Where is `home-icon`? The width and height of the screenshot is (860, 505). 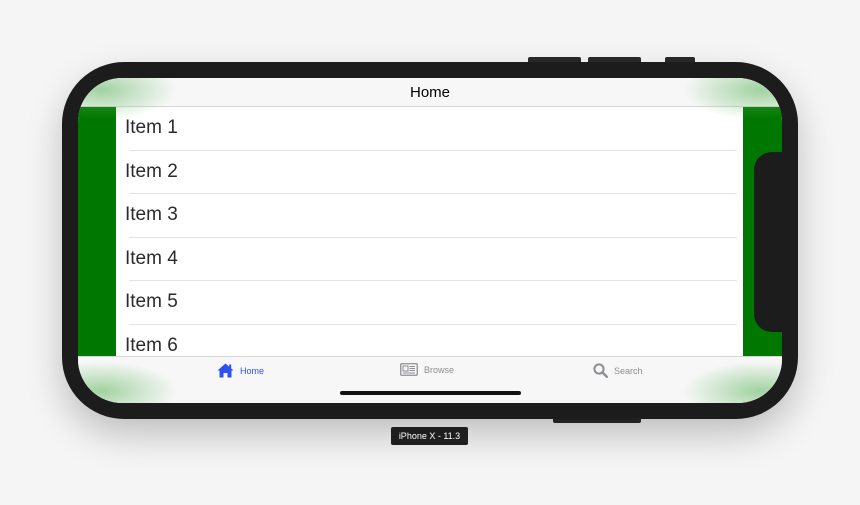 home-icon is located at coordinates (225, 370).